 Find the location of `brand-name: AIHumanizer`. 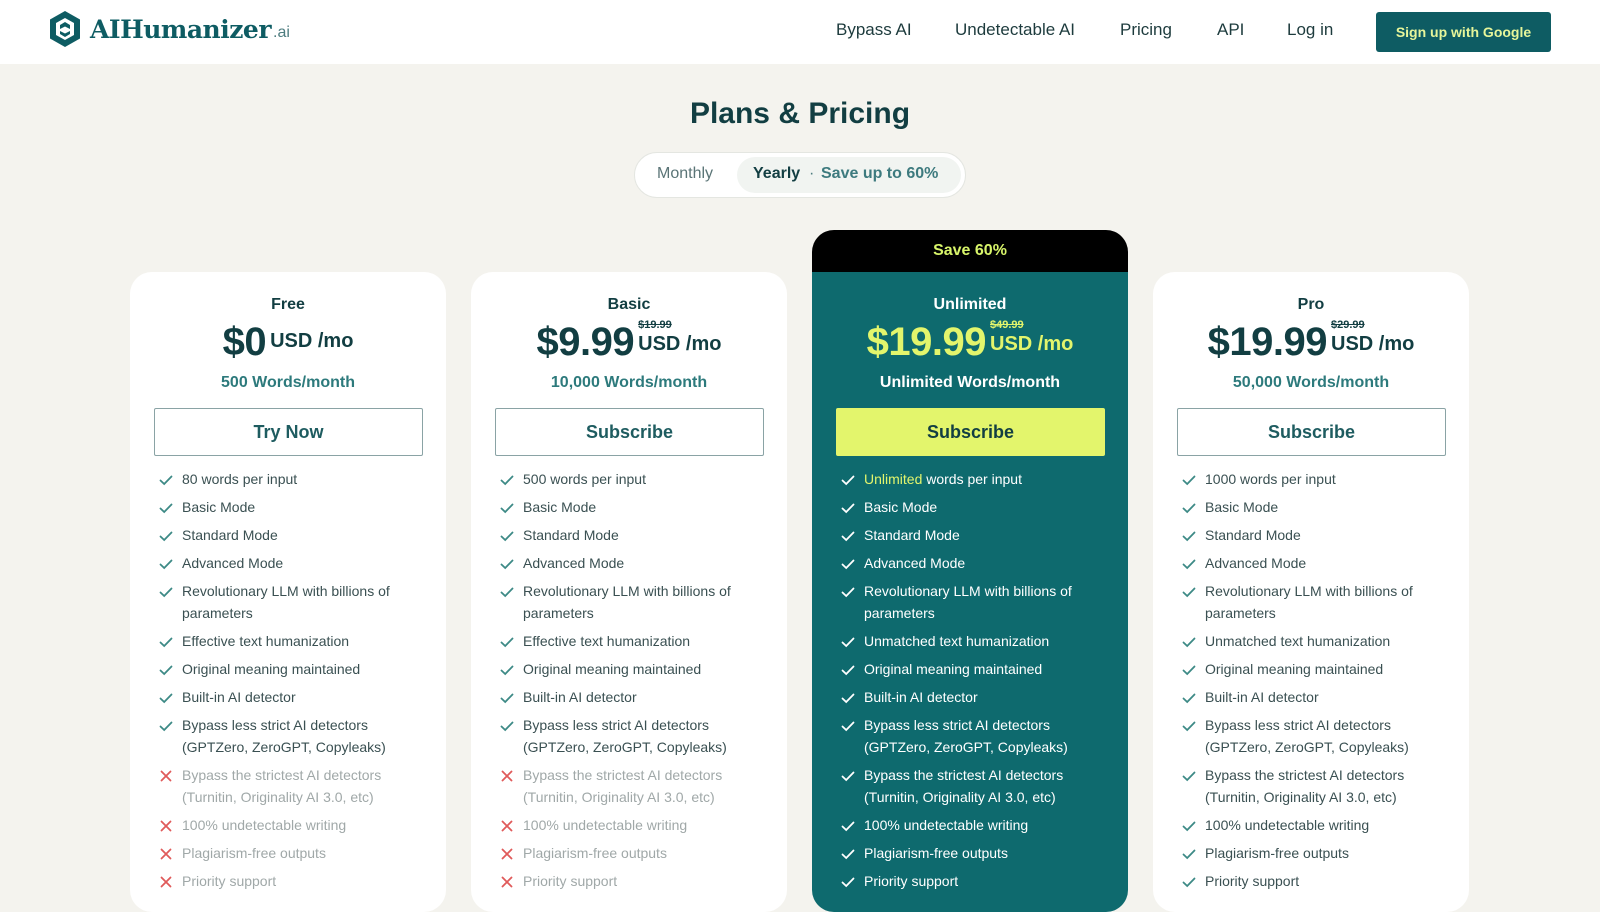

brand-name: AIHumanizer is located at coordinates (181, 29).